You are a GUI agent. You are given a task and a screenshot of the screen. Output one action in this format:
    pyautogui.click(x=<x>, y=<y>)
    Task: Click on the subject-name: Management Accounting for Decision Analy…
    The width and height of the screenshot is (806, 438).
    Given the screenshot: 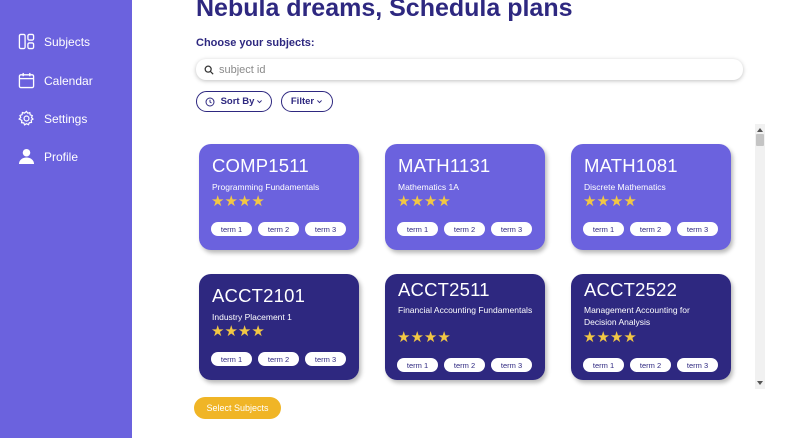 What is the action you would take?
    pyautogui.click(x=637, y=316)
    